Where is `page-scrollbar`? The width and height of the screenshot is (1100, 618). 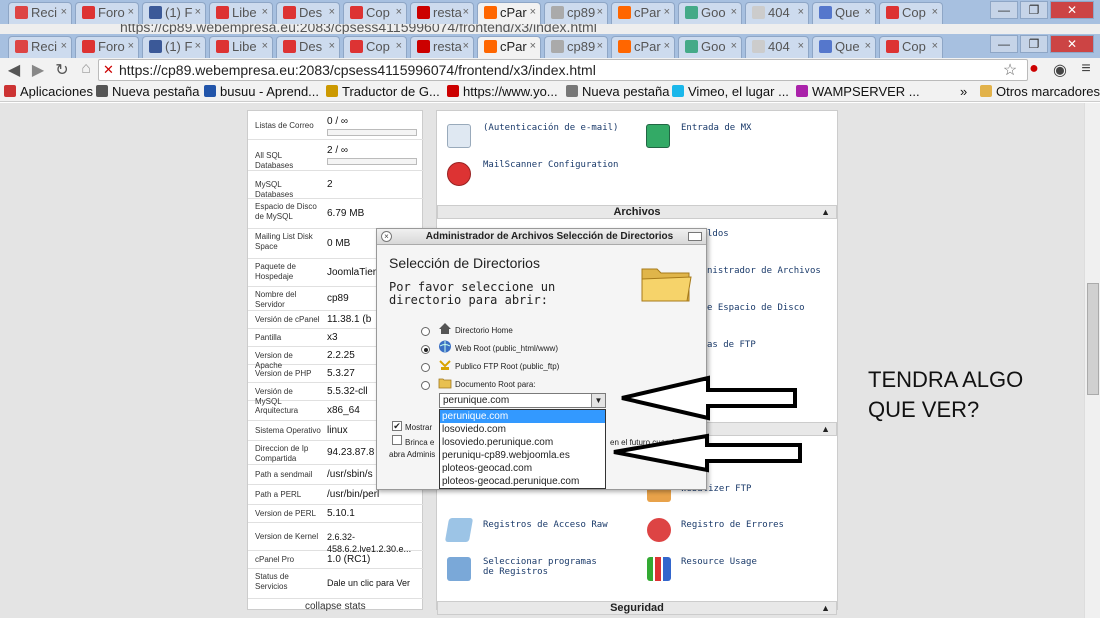
page-scrollbar is located at coordinates (1092, 360).